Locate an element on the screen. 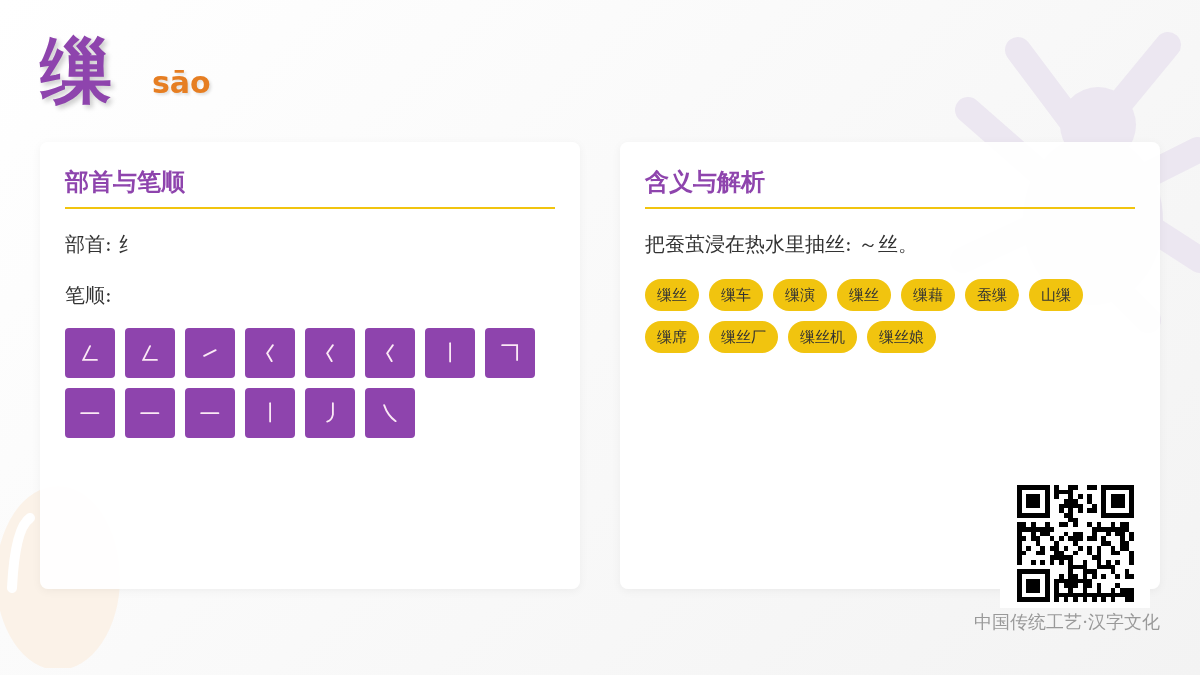 This screenshot has height=675, width=1200. word-tag: 缫席 is located at coordinates (672, 336).